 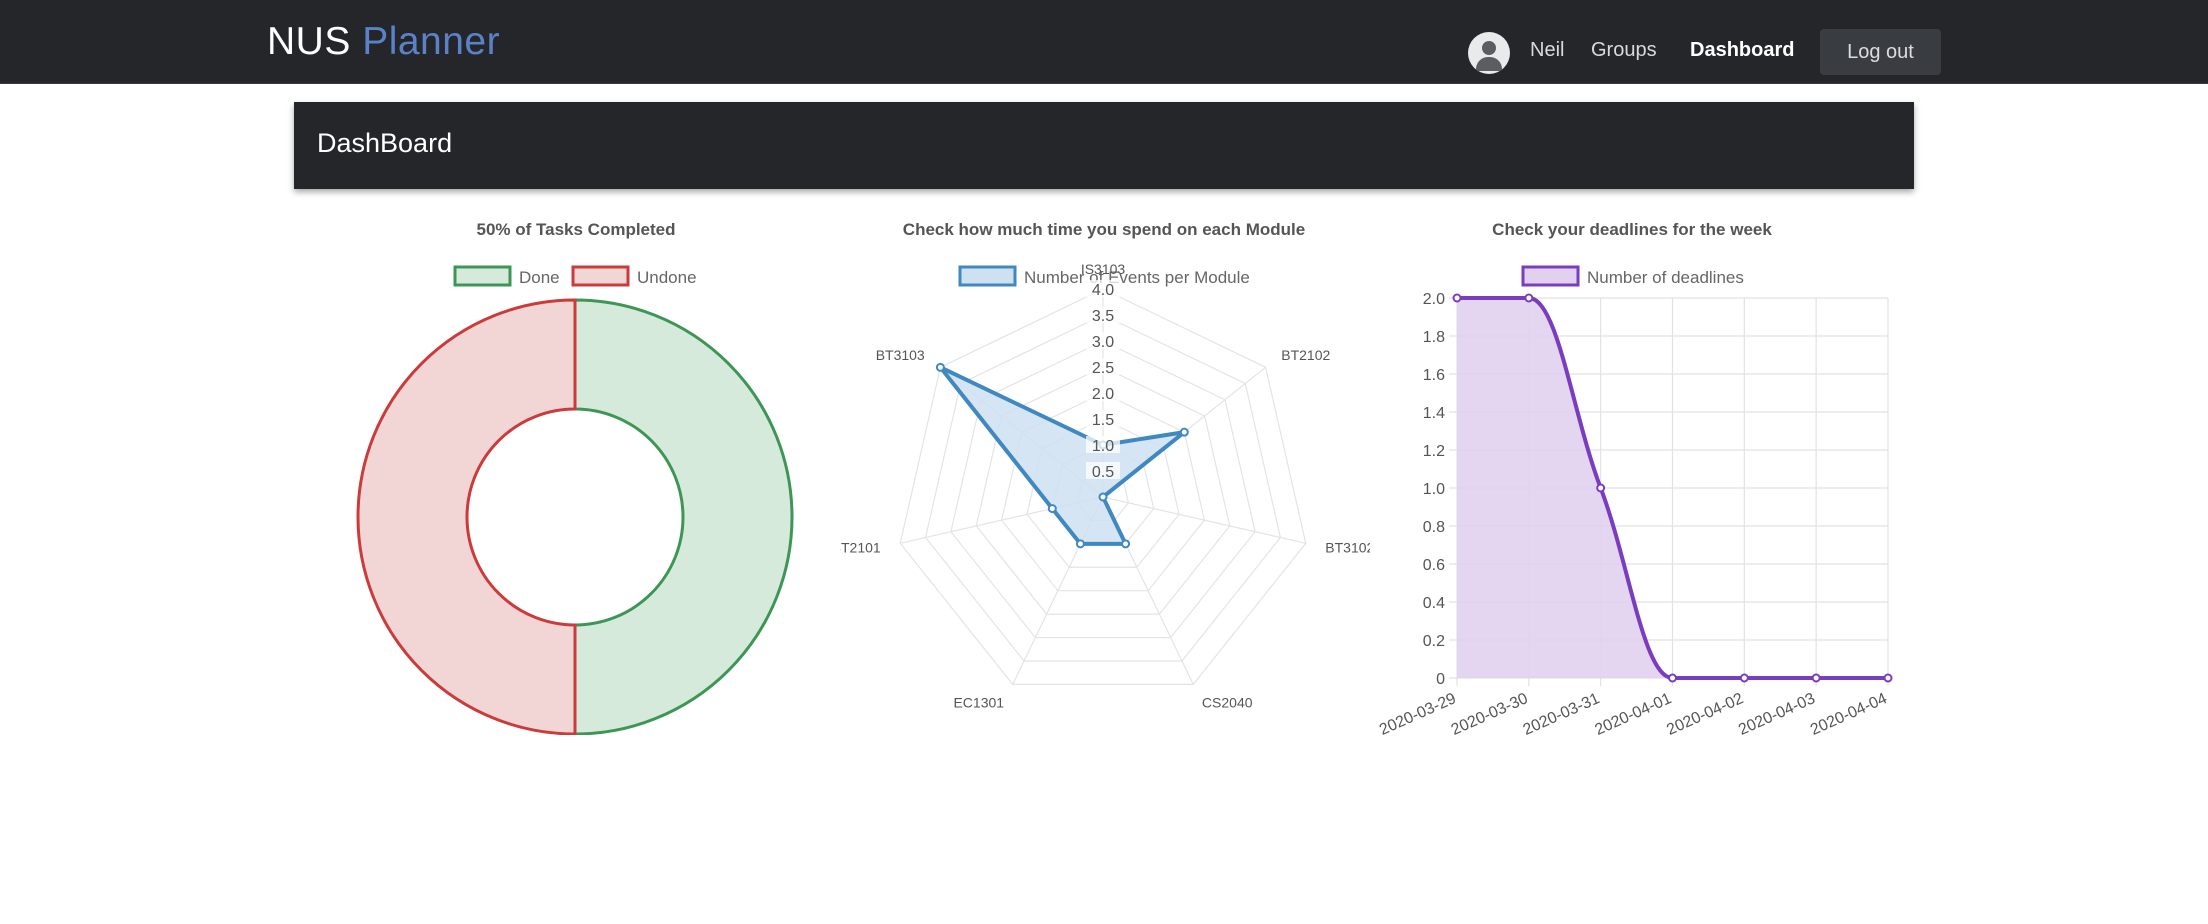 I want to click on deadlines-xtick-label: 2020-04-01, so click(x=1633, y=714).